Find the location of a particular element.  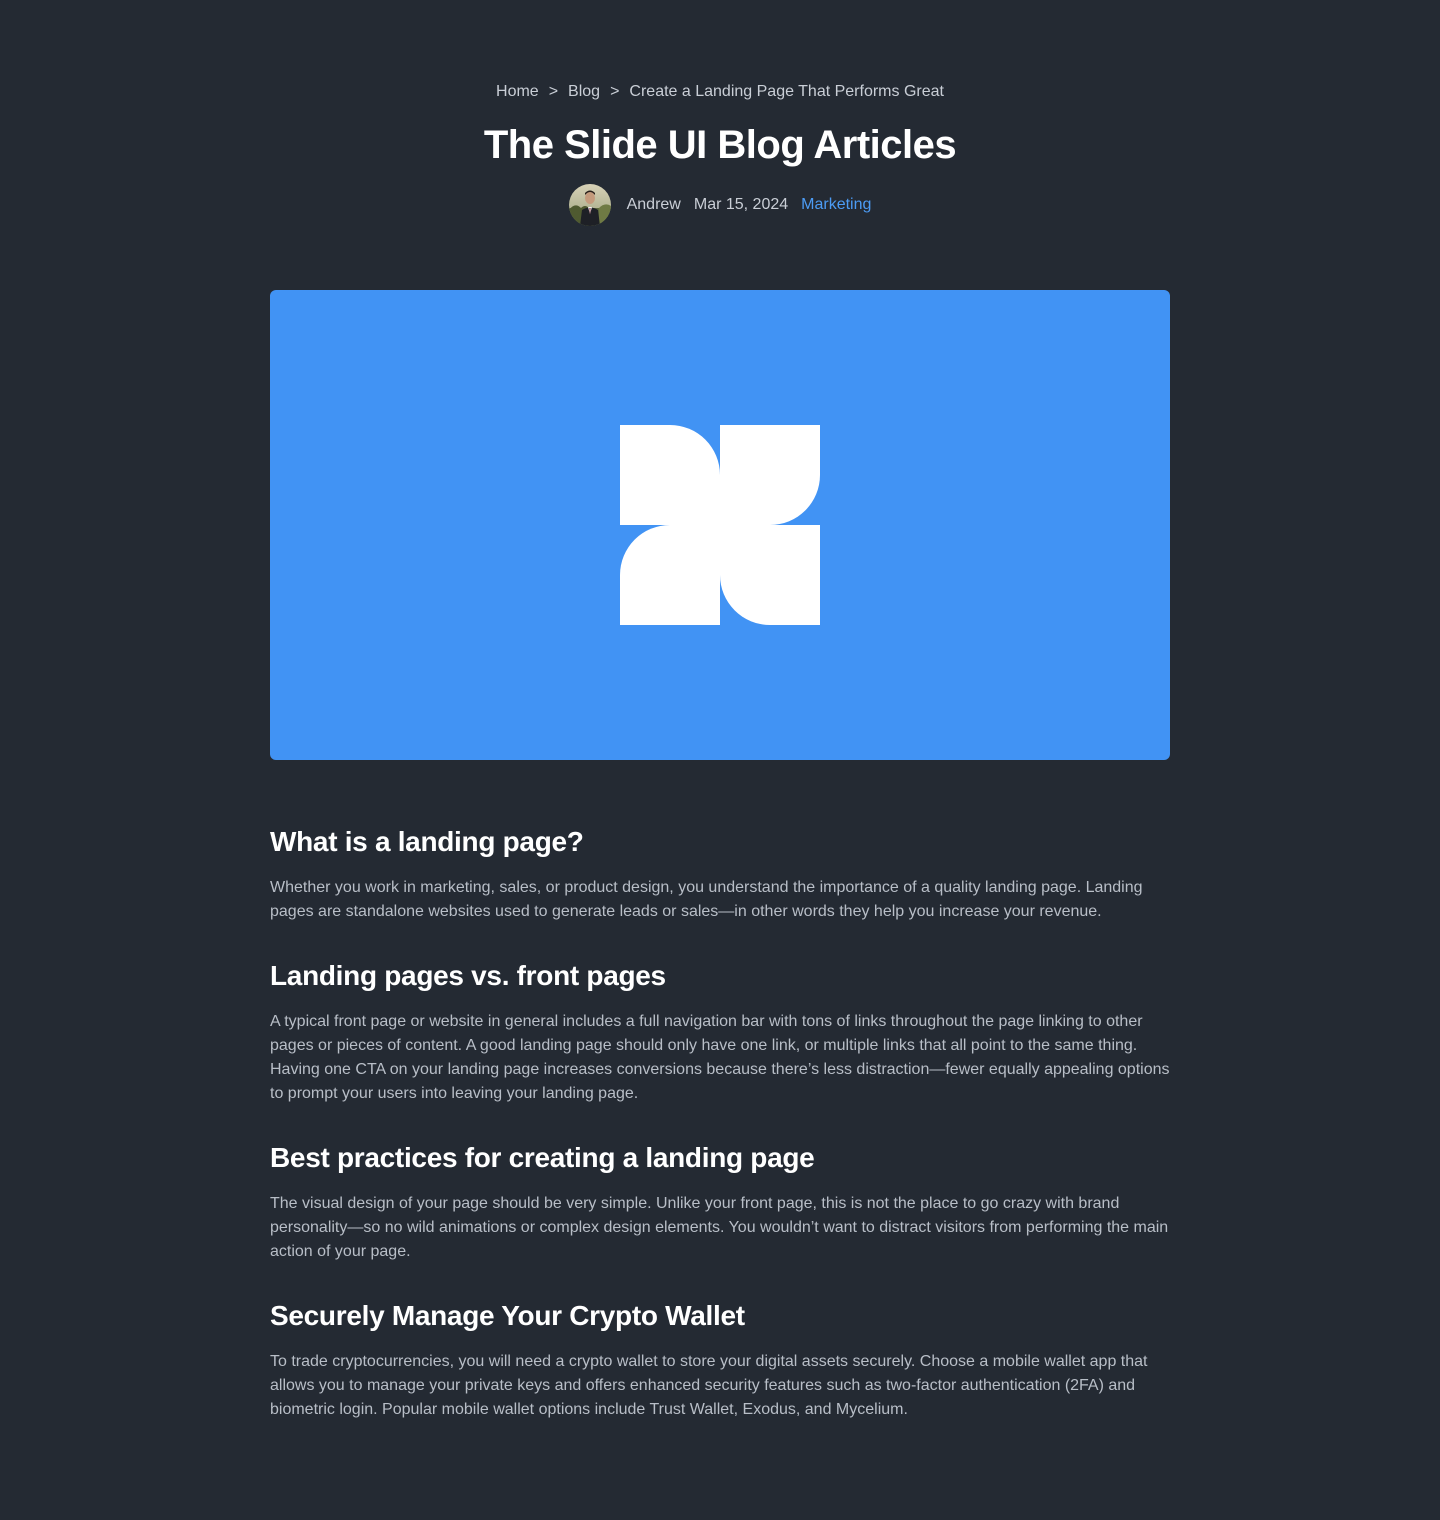

category-link: Marketing is located at coordinates (836, 205).